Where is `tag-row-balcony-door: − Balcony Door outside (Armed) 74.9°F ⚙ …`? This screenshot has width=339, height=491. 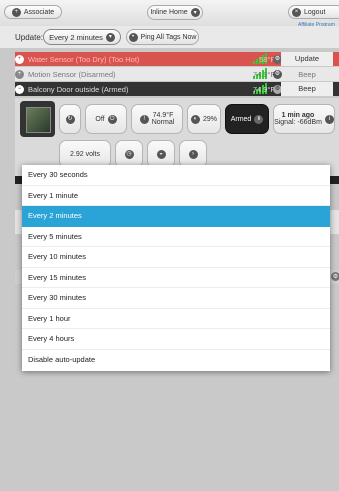
tag-row-balcony-door: − Balcony Door outside (Armed) 74.9°F ⚙ … is located at coordinates (177, 89).